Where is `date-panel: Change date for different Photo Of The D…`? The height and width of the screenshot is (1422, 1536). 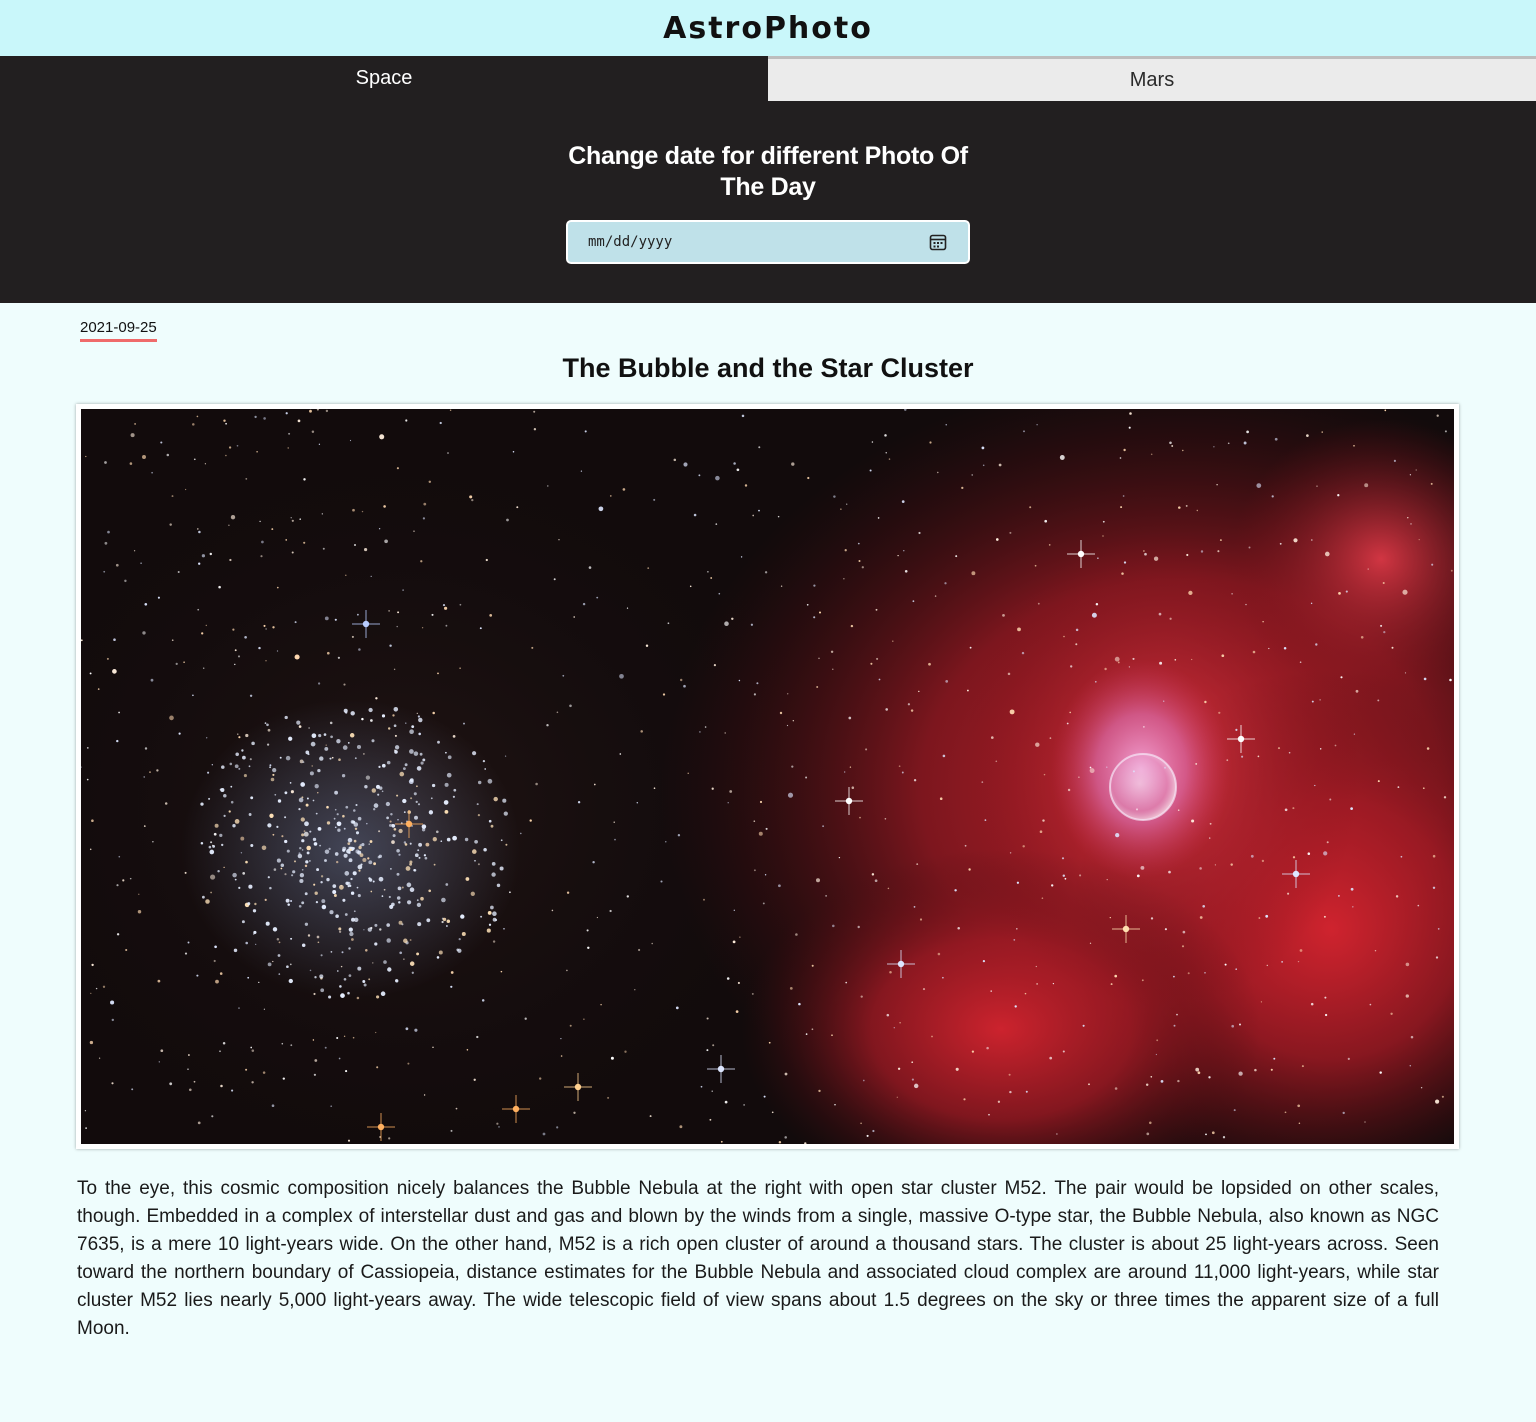
date-panel: Change date for different Photo Of The D… is located at coordinates (768, 202).